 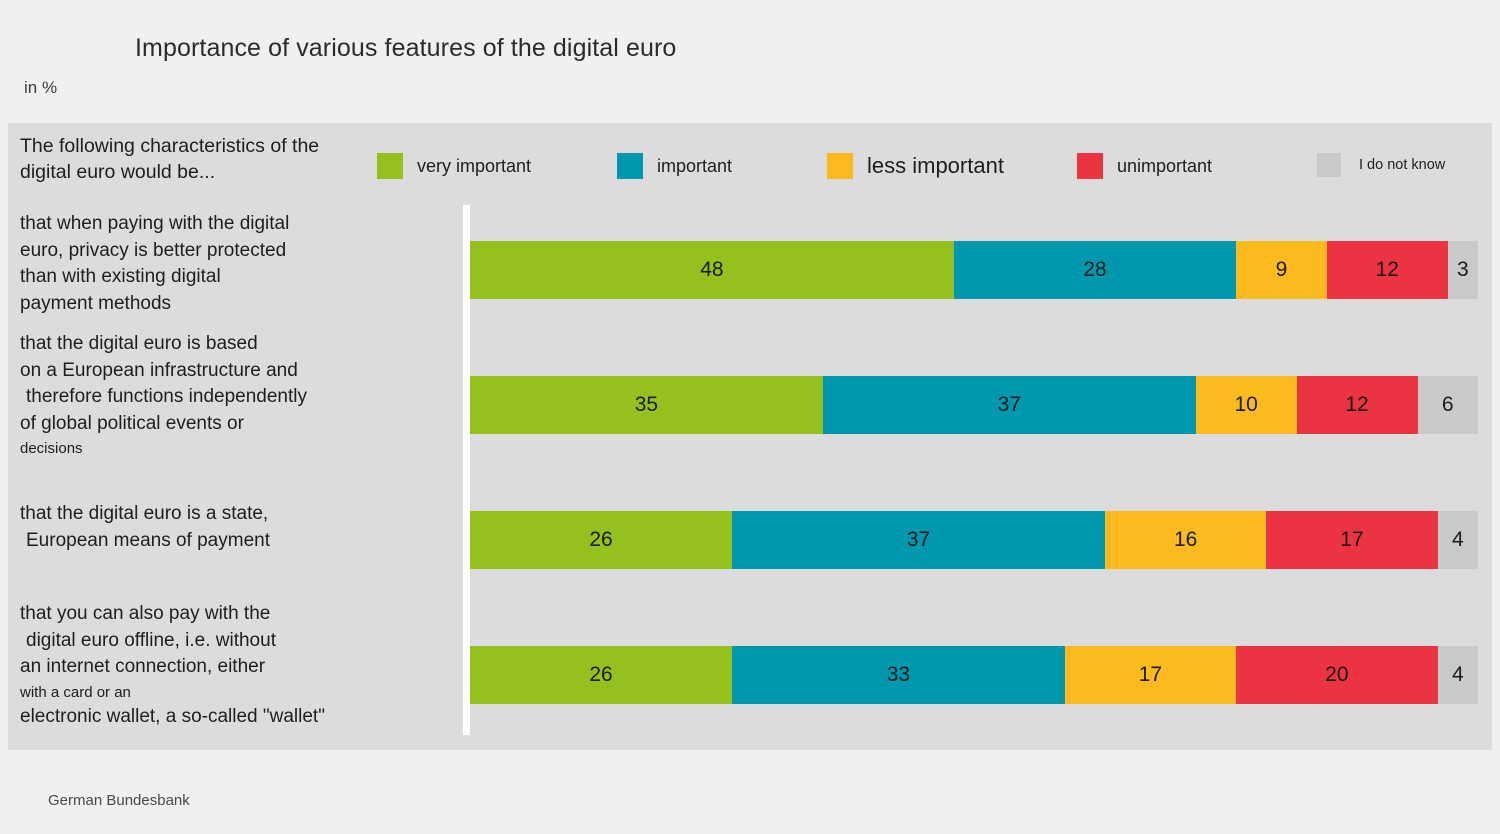 What do you see at coordinates (151, 640) in the screenshot?
I see `category-label-line: digital euro offline, i.e. without` at bounding box center [151, 640].